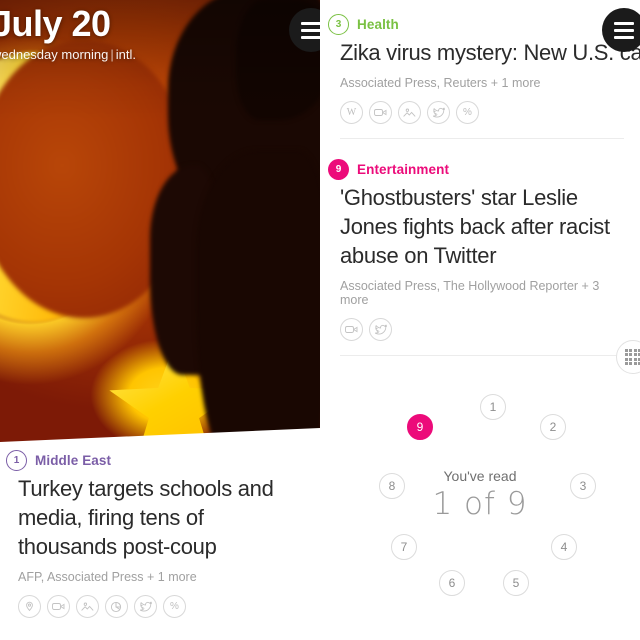  Describe the element at coordinates (403, 169) in the screenshot. I see `category-label: Entertainment` at that location.